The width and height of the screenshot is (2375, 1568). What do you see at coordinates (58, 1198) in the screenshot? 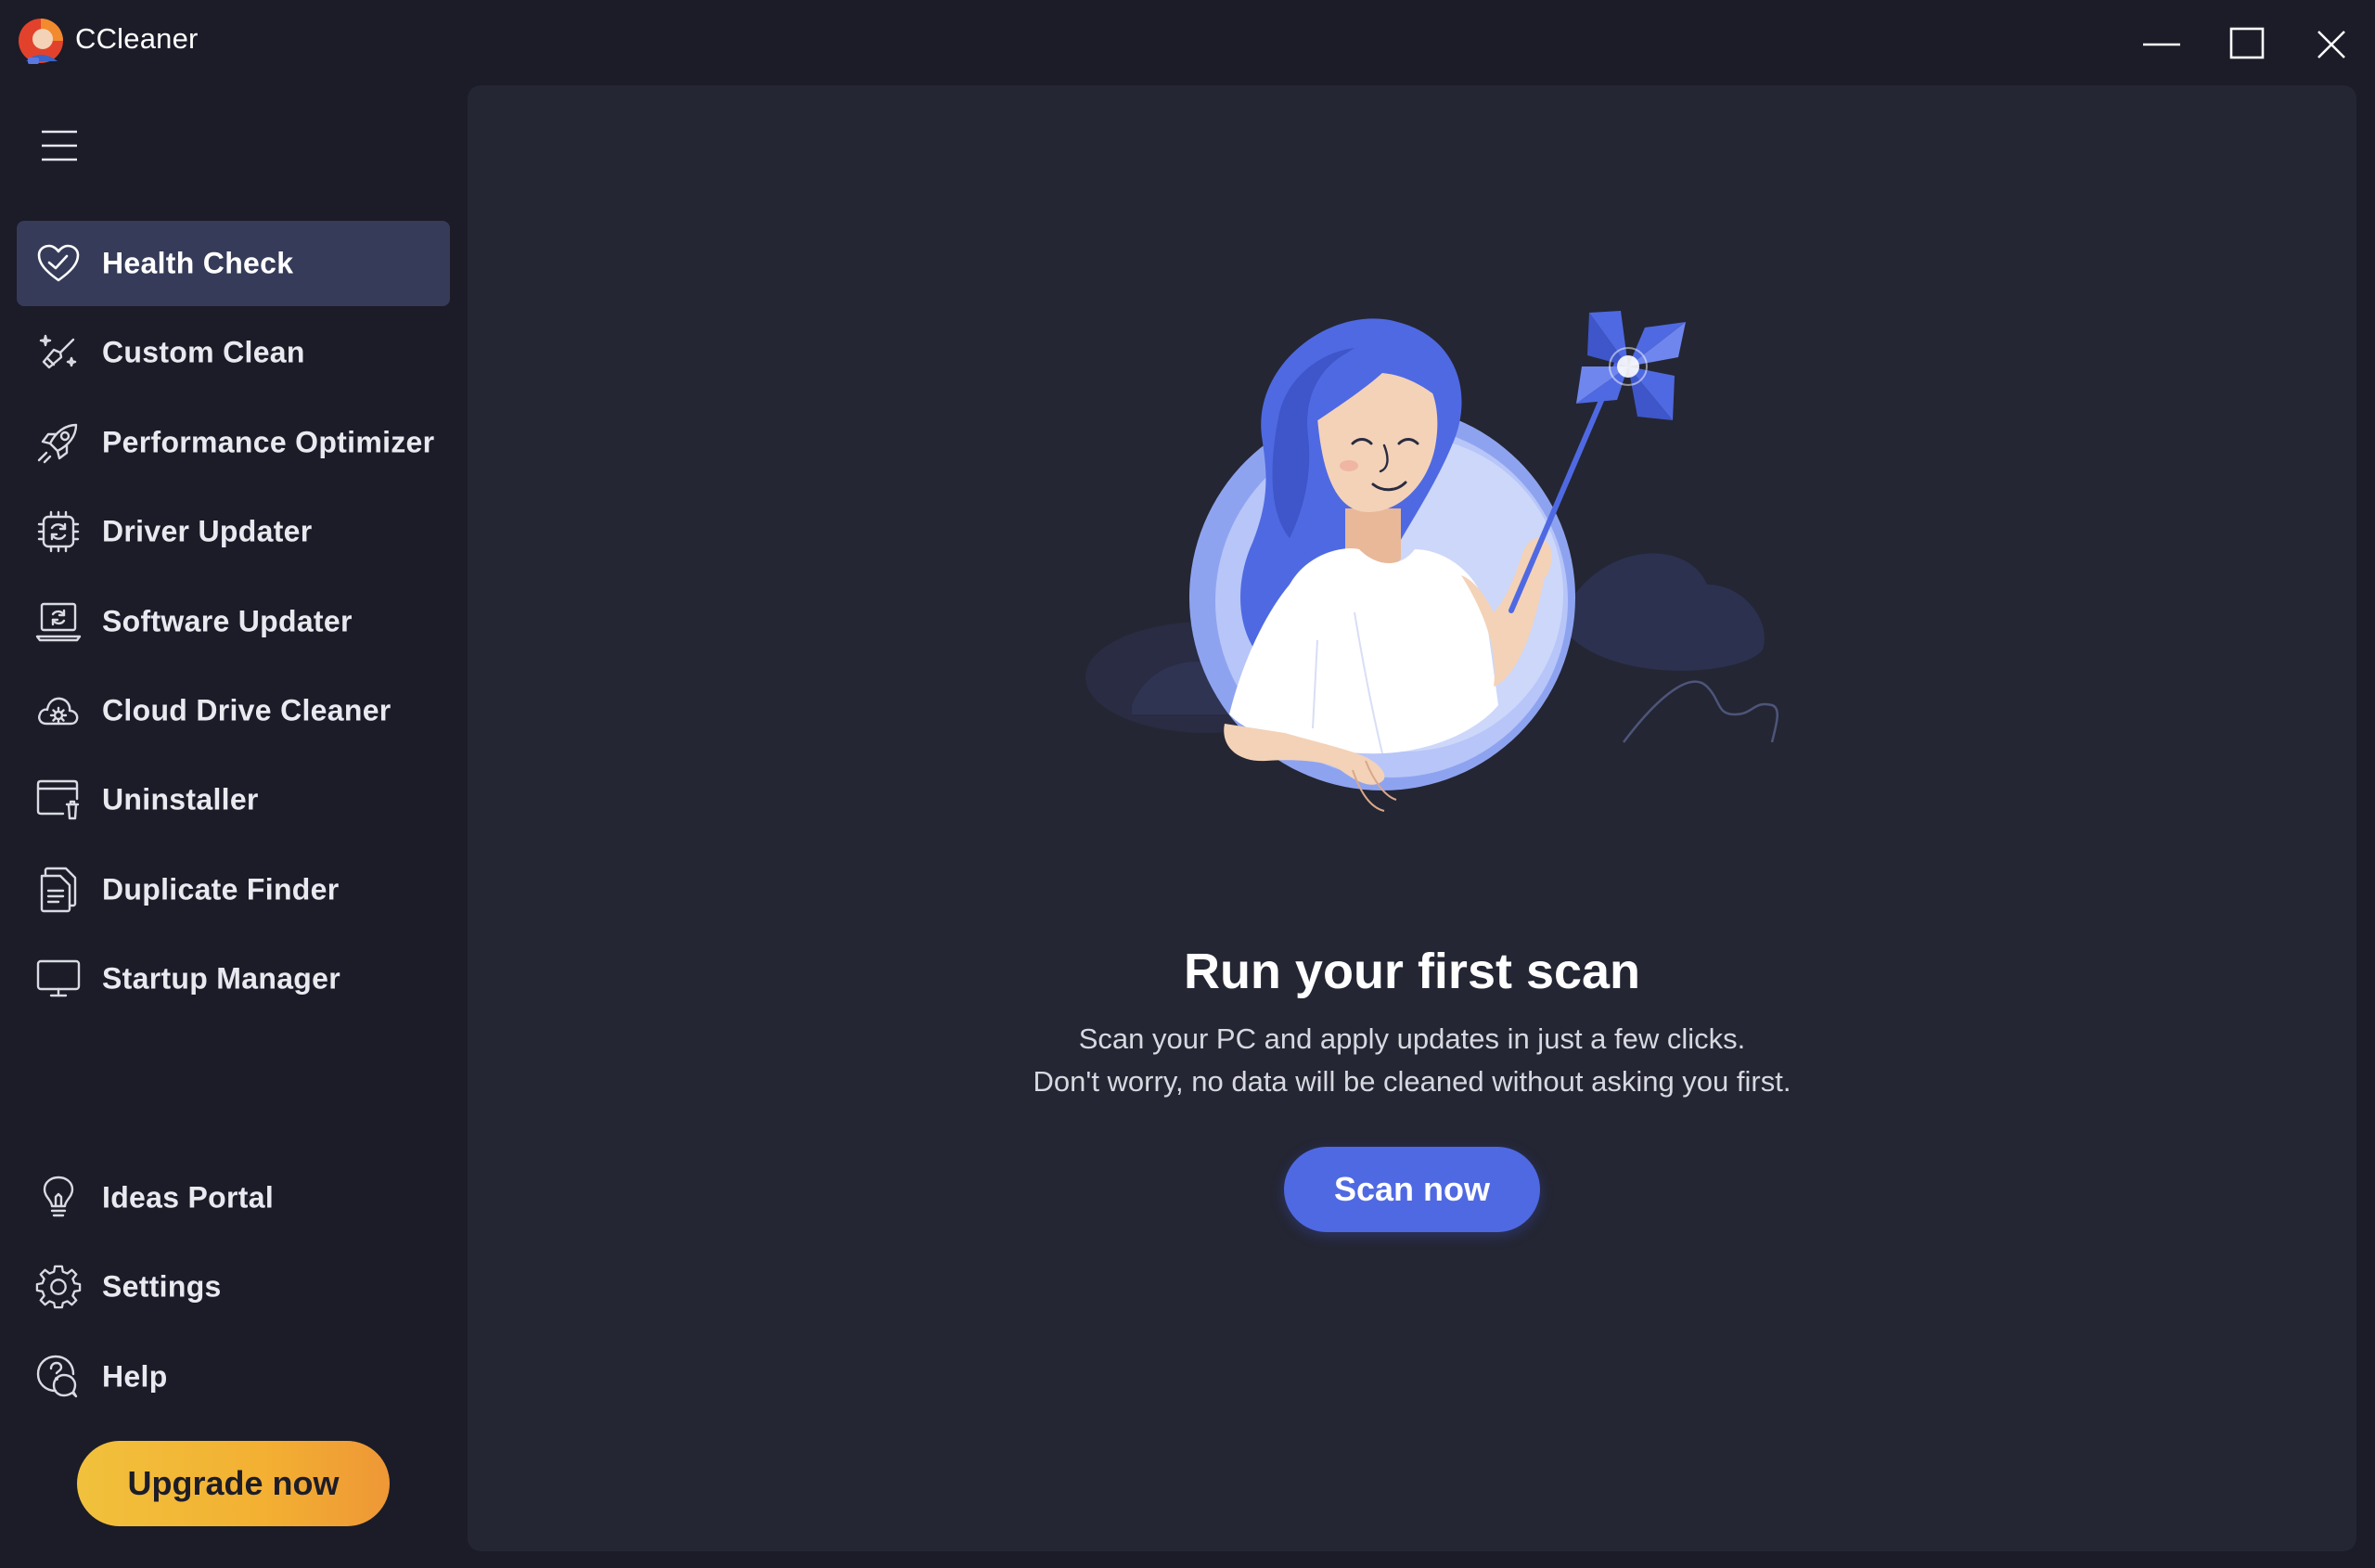
I see `lightbulb-icon` at bounding box center [58, 1198].